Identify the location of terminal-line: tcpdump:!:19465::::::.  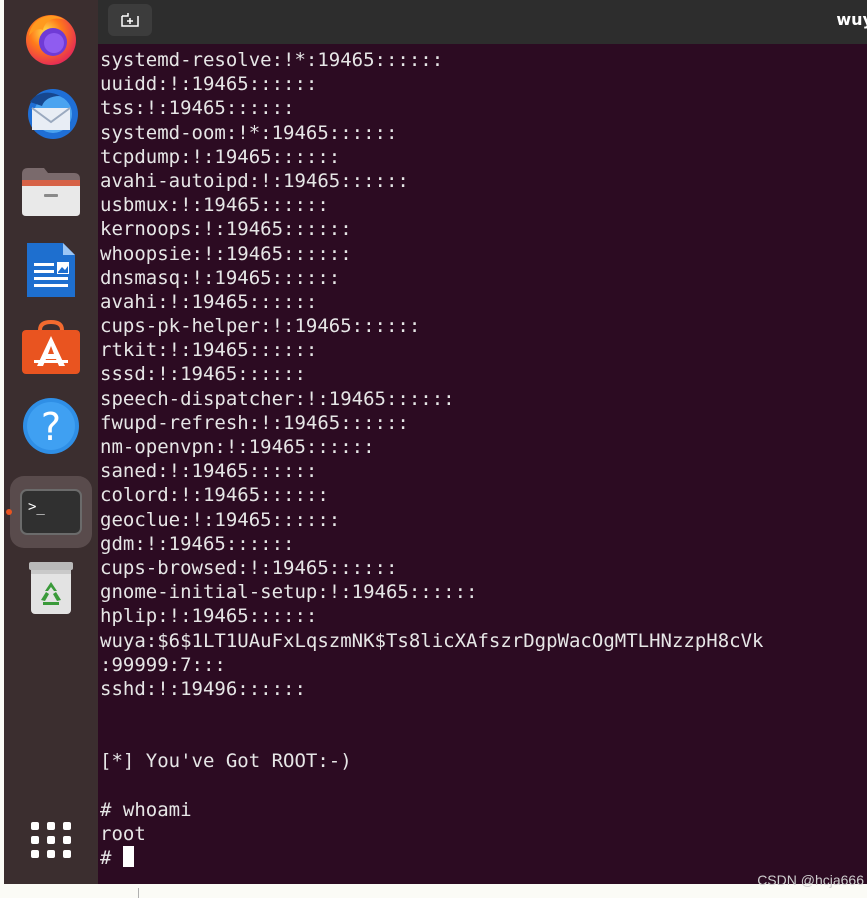
(220, 156).